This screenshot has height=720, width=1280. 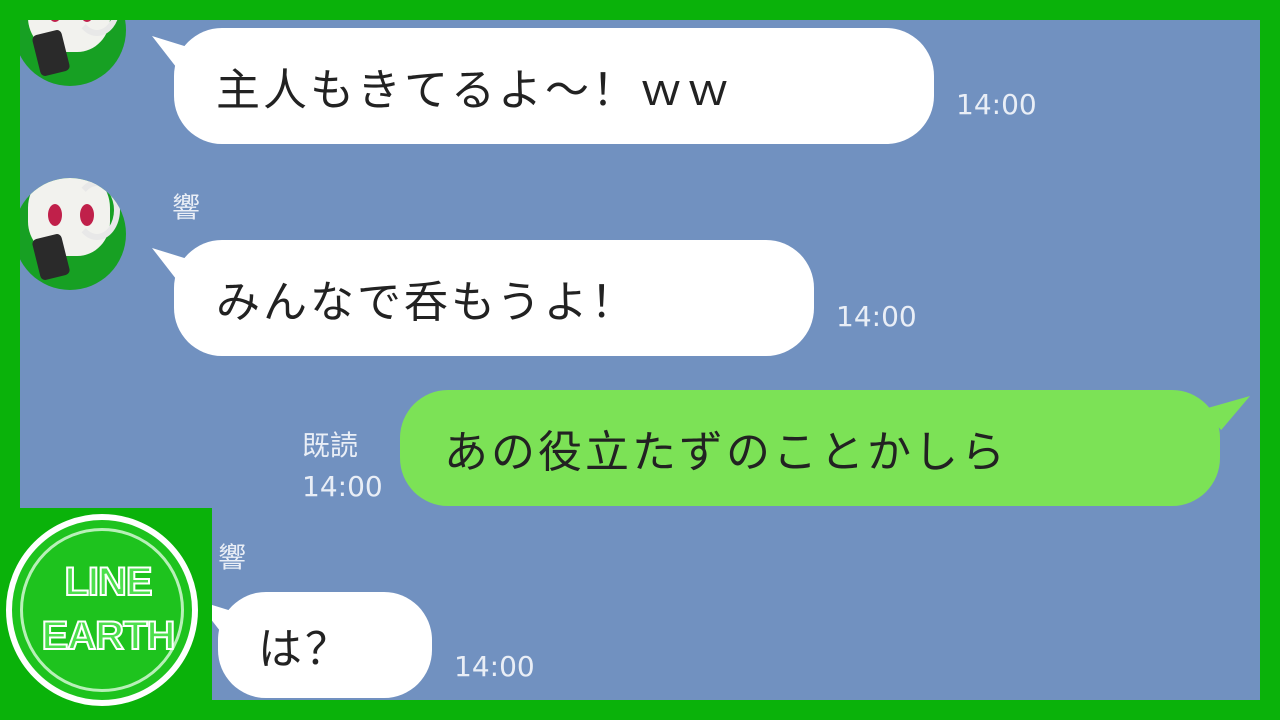 What do you see at coordinates (108, 582) in the screenshot?
I see `logo-line1: LINE` at bounding box center [108, 582].